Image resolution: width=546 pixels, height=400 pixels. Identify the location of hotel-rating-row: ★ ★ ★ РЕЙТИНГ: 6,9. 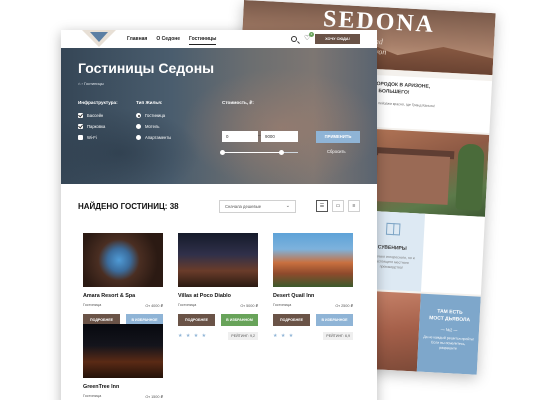
(313, 336).